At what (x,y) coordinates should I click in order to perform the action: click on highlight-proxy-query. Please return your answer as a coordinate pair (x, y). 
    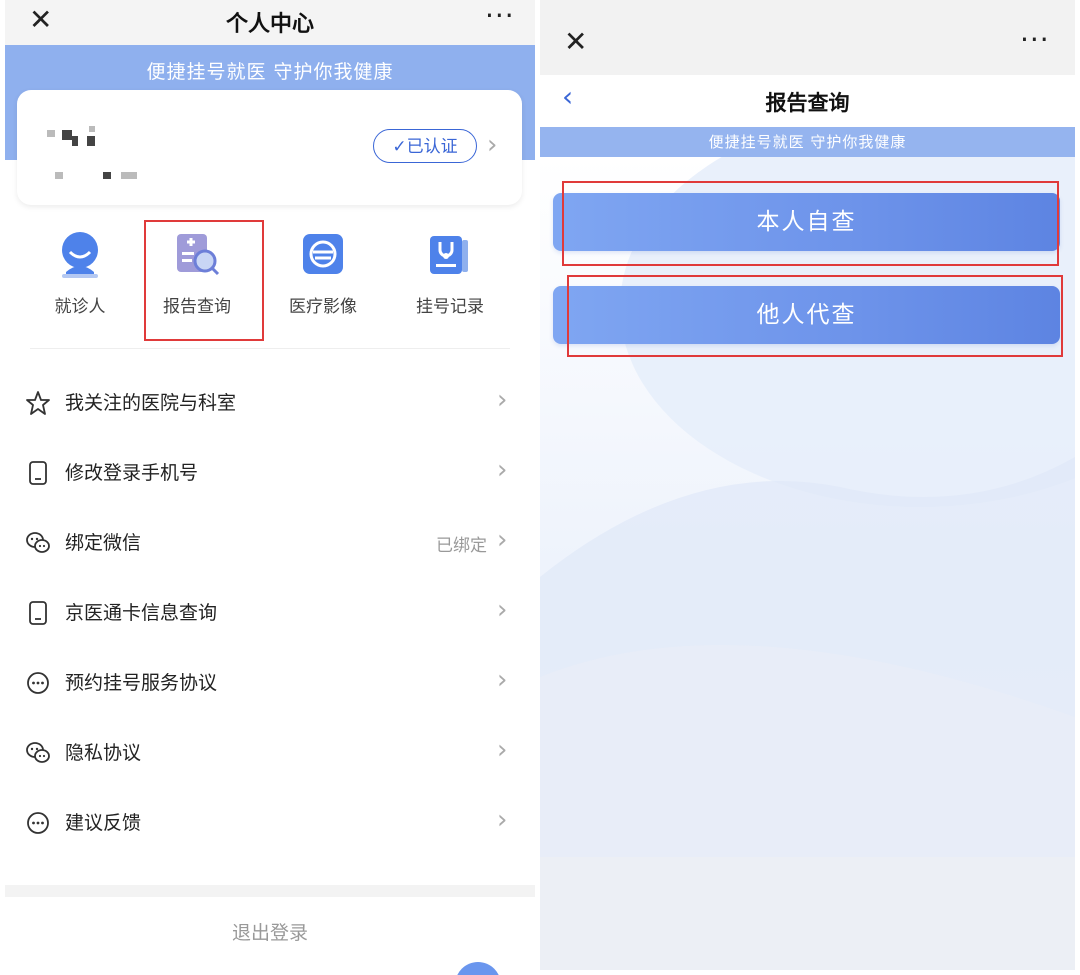
    Looking at the image, I should click on (815, 316).